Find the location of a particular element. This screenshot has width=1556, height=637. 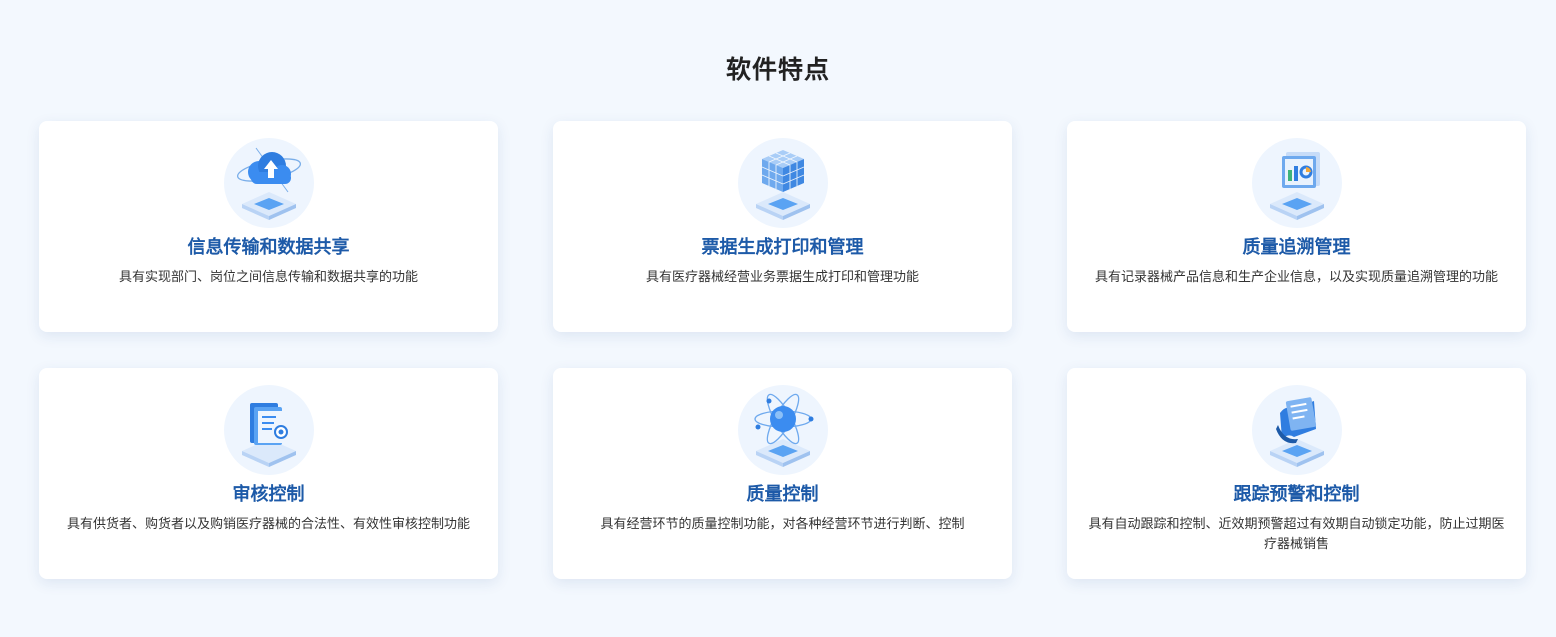

feature-description: 具有经营环节的质量控制功能，对各种经营环节进行判断、控制 is located at coordinates (782, 524).